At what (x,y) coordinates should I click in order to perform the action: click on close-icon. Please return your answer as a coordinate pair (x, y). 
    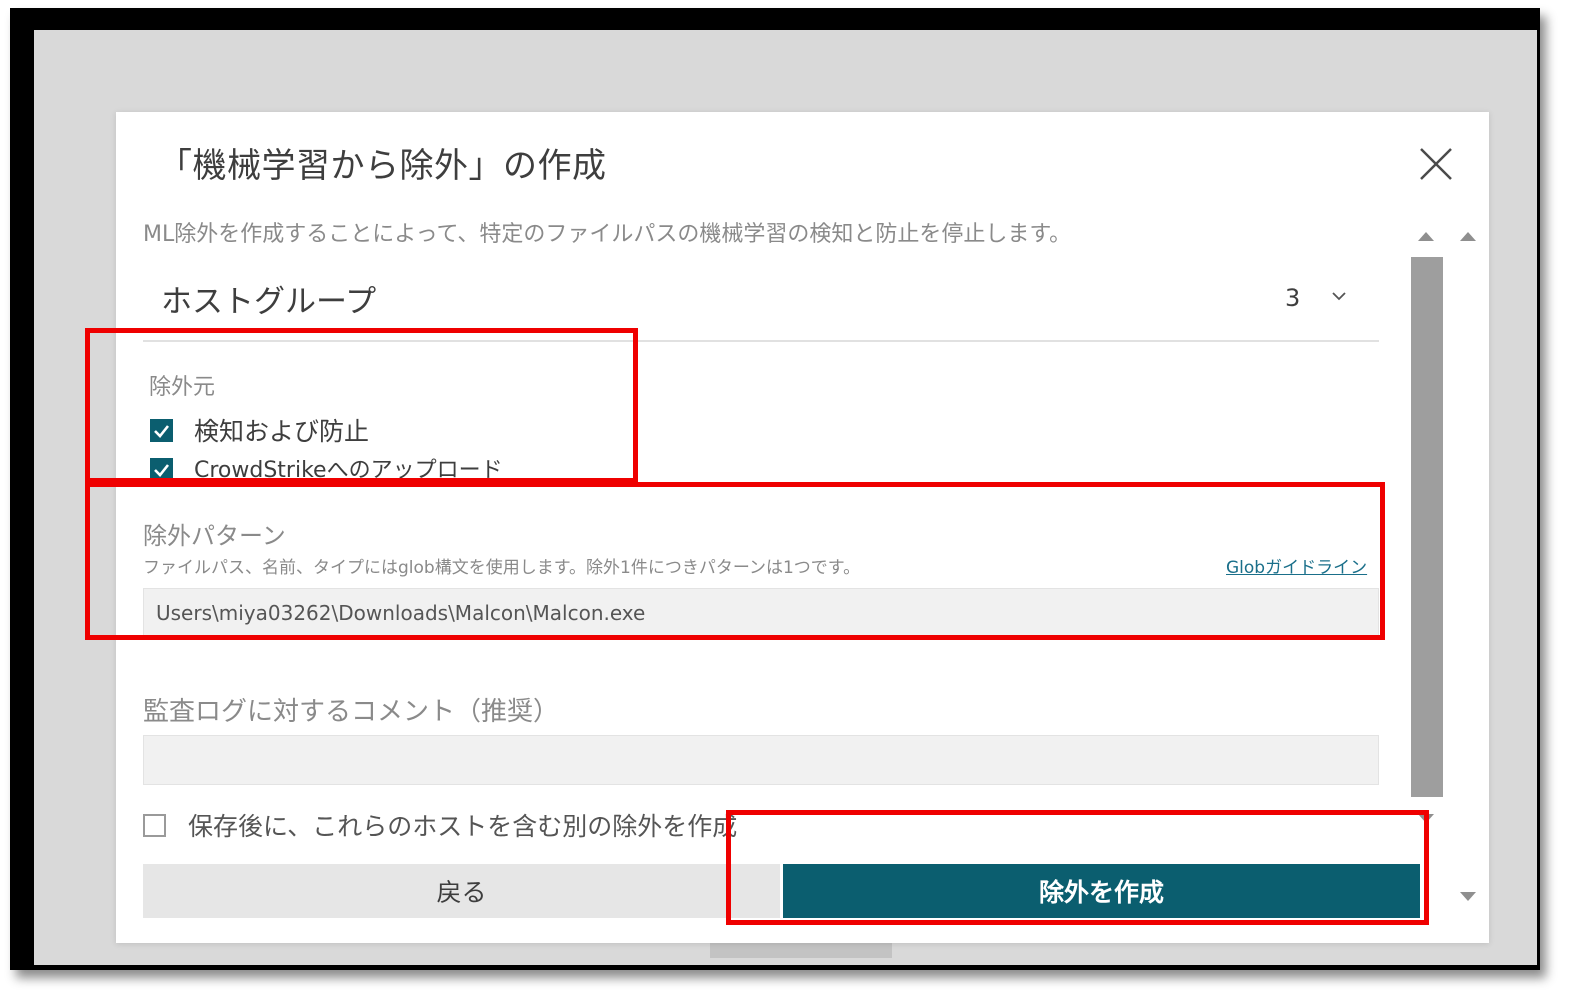
    Looking at the image, I should click on (1436, 164).